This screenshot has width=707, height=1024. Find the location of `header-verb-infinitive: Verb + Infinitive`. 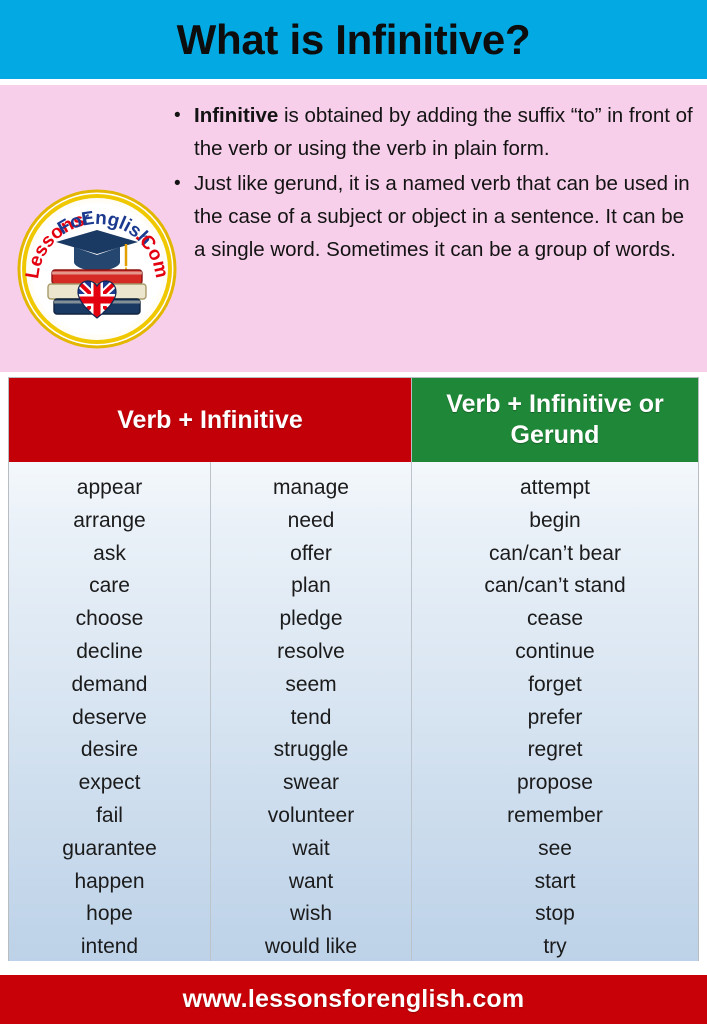

header-verb-infinitive: Verb + Infinitive is located at coordinates (210, 420).